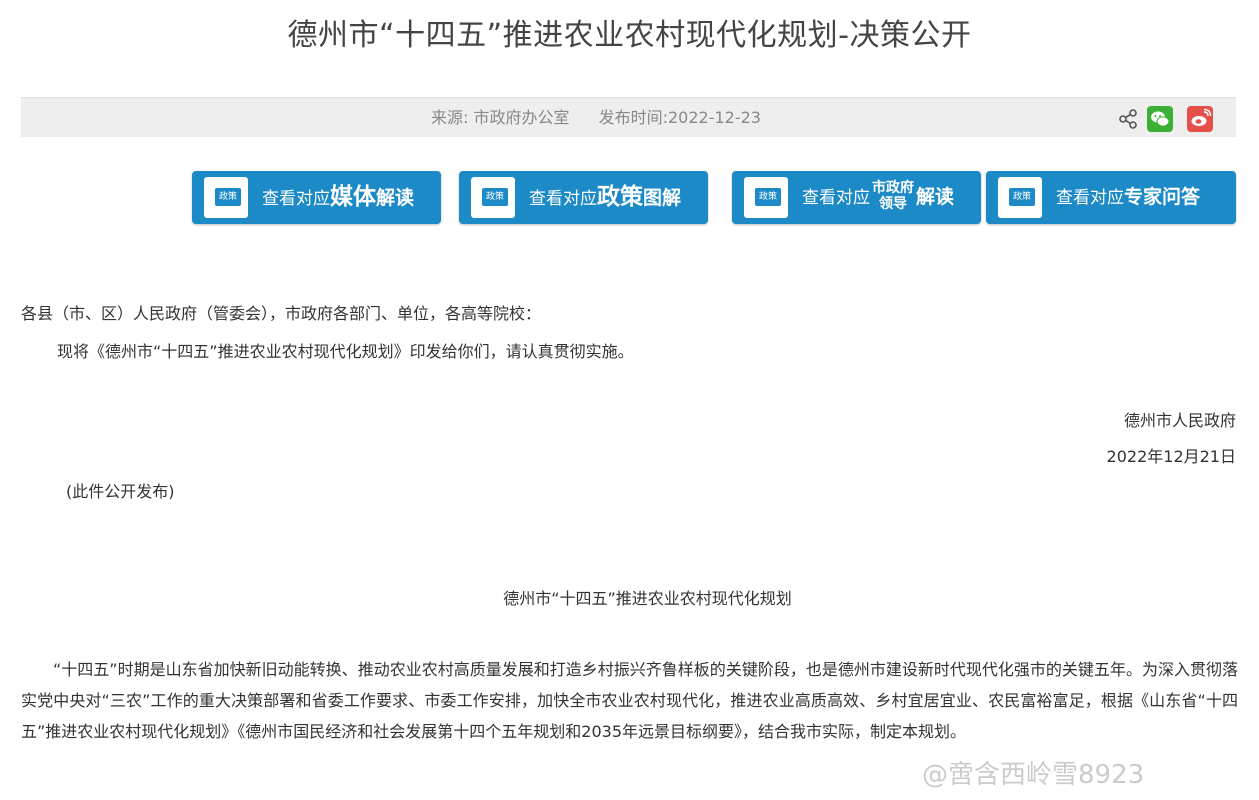 This screenshot has width=1259, height=800. What do you see at coordinates (1171, 456) in the screenshot?
I see `issue-date: 2022年12月21日` at bounding box center [1171, 456].